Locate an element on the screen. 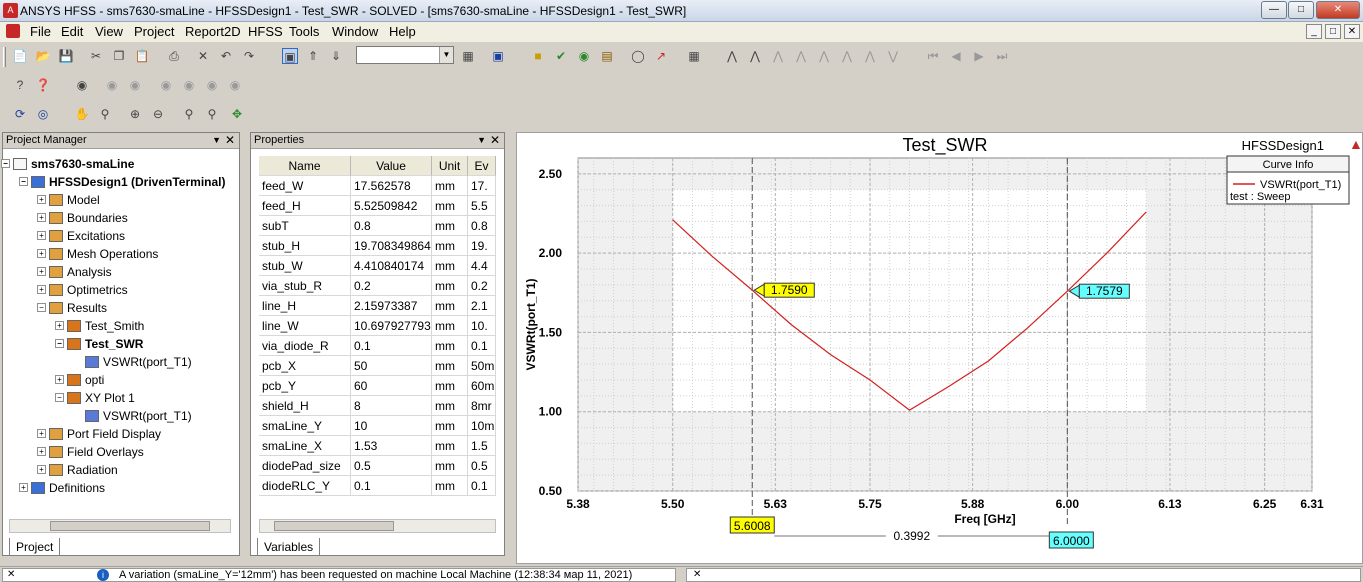  tree-item: − Results is located at coordinates (72, 308).